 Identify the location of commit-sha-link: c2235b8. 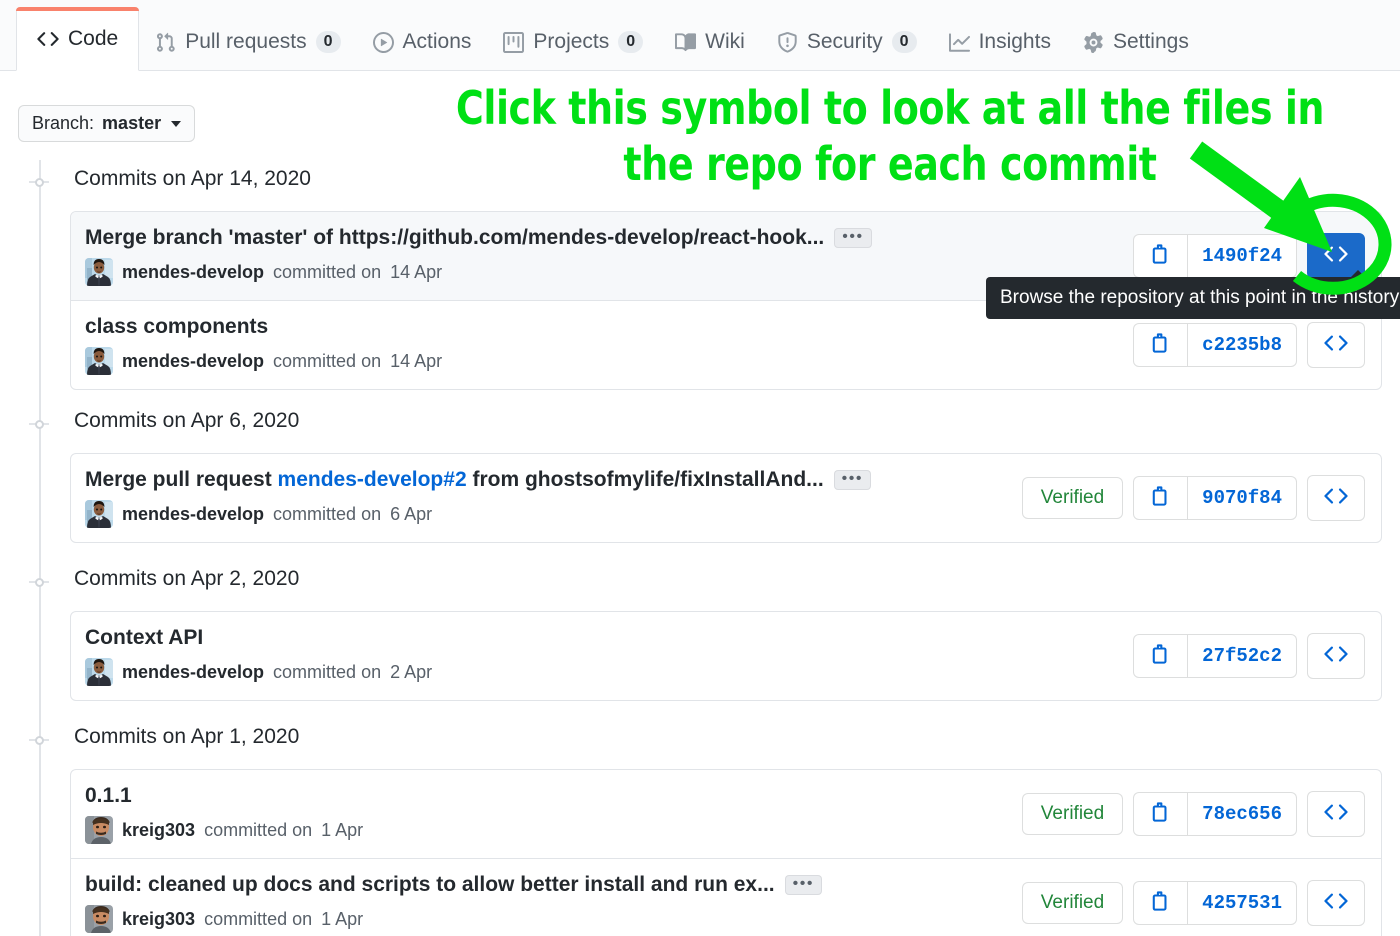
(1242, 345).